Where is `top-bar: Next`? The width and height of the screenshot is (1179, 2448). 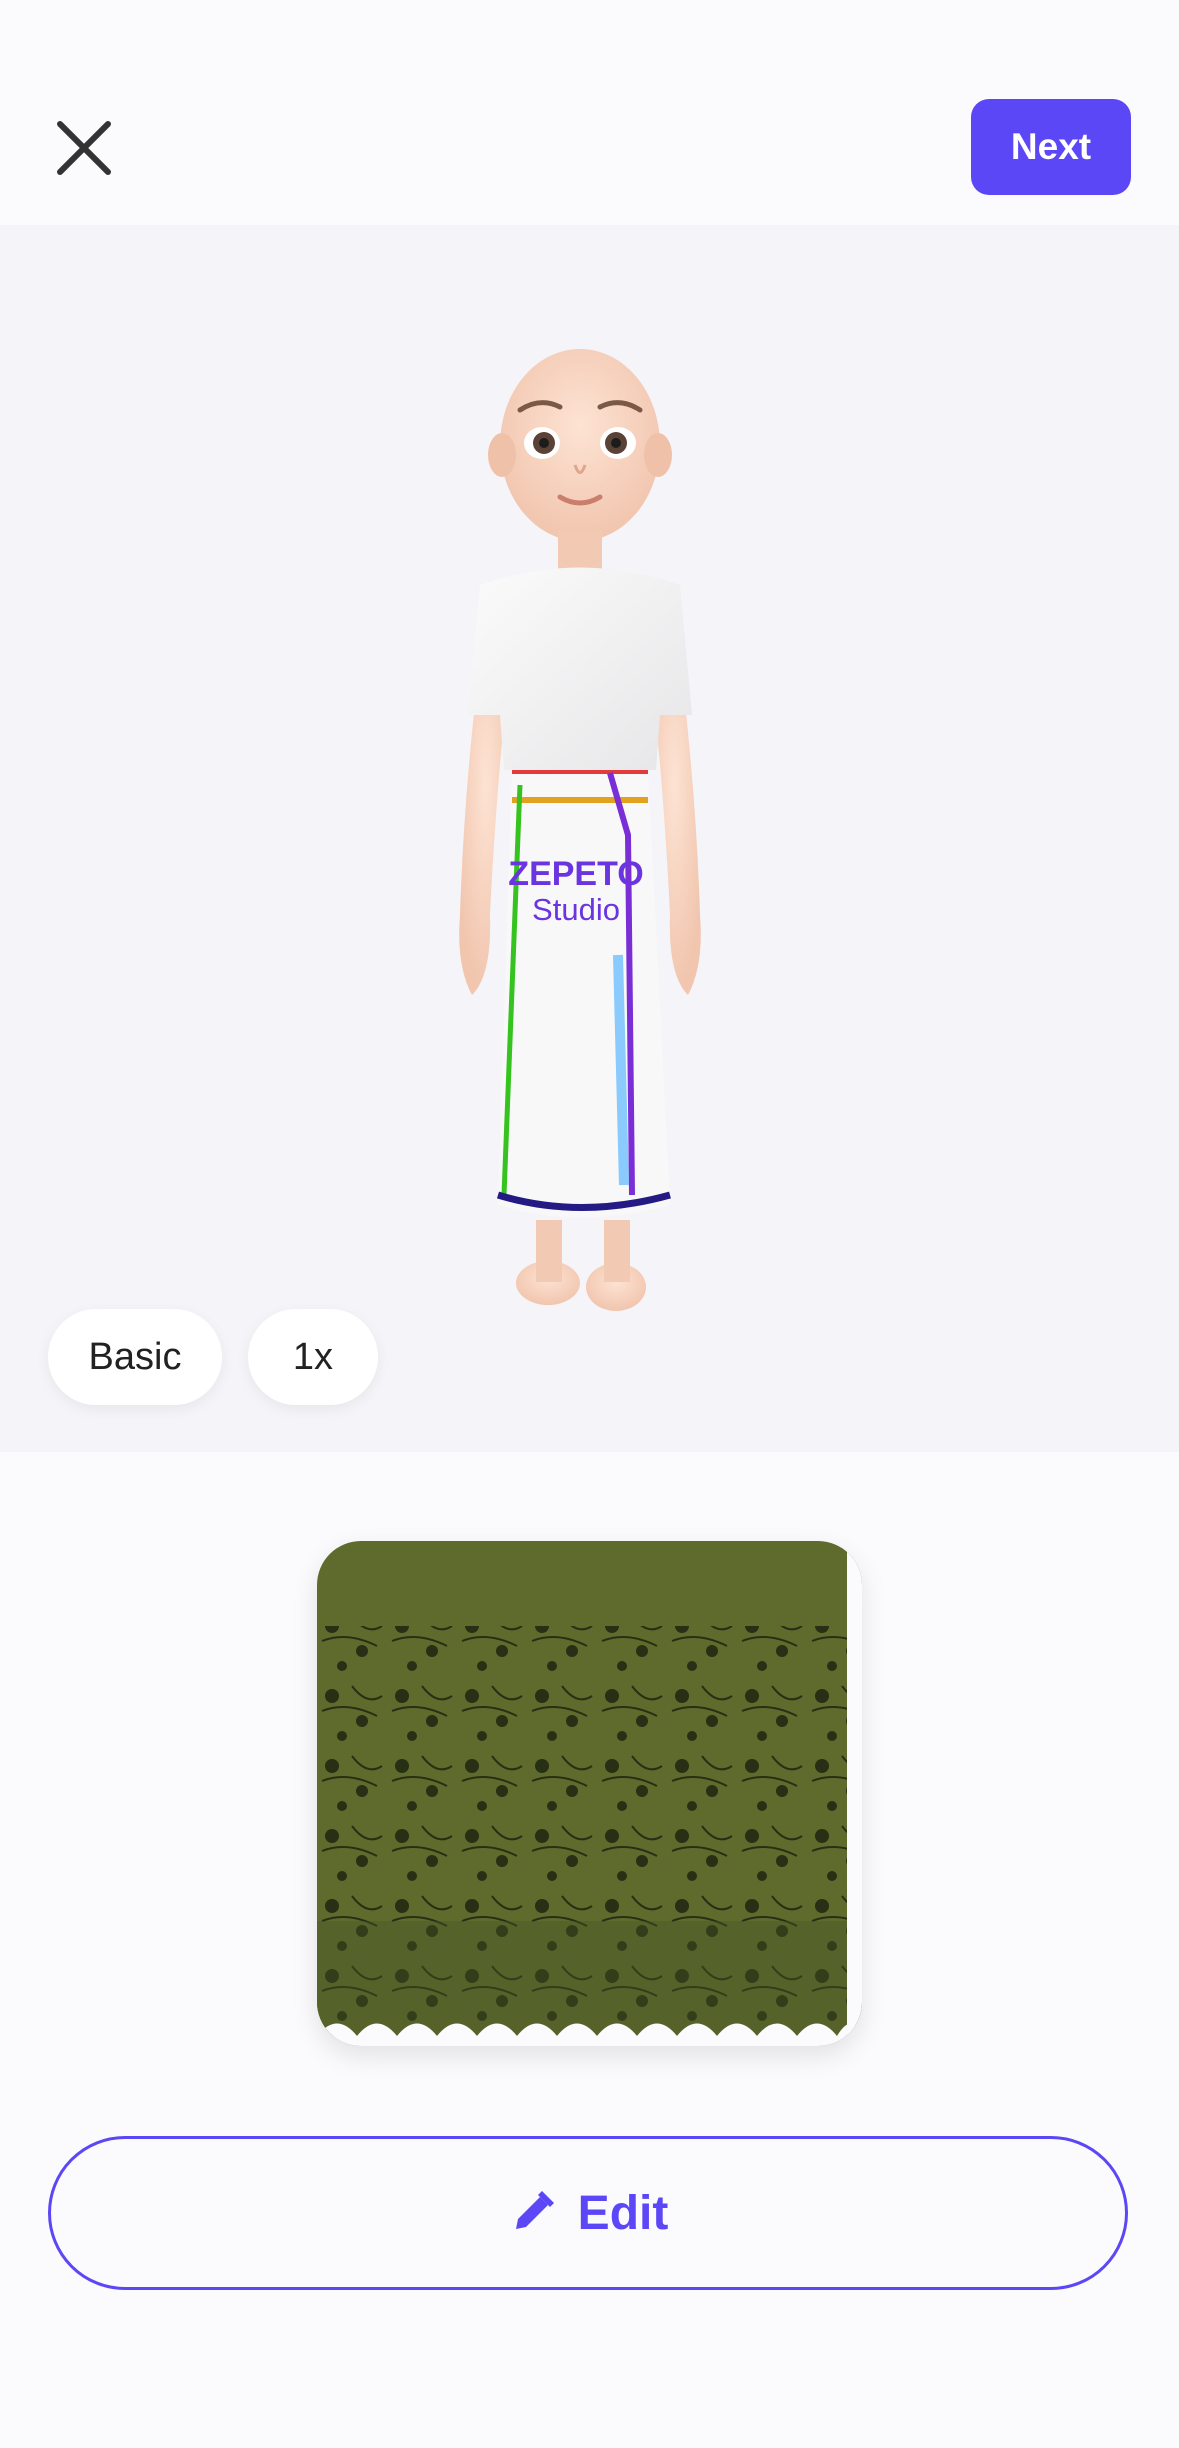
top-bar: Next is located at coordinates (589, 112).